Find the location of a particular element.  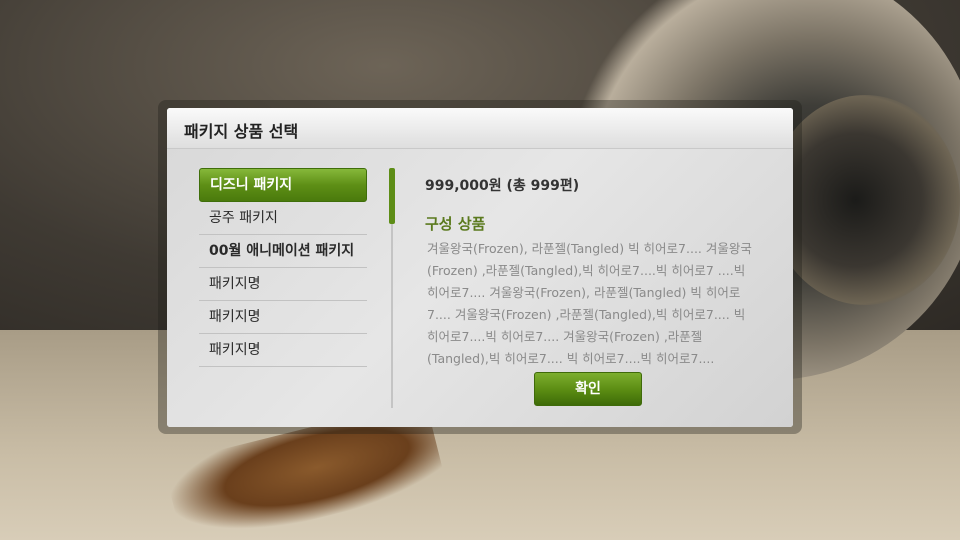

package-item-6: 패키지명 is located at coordinates (283, 350).